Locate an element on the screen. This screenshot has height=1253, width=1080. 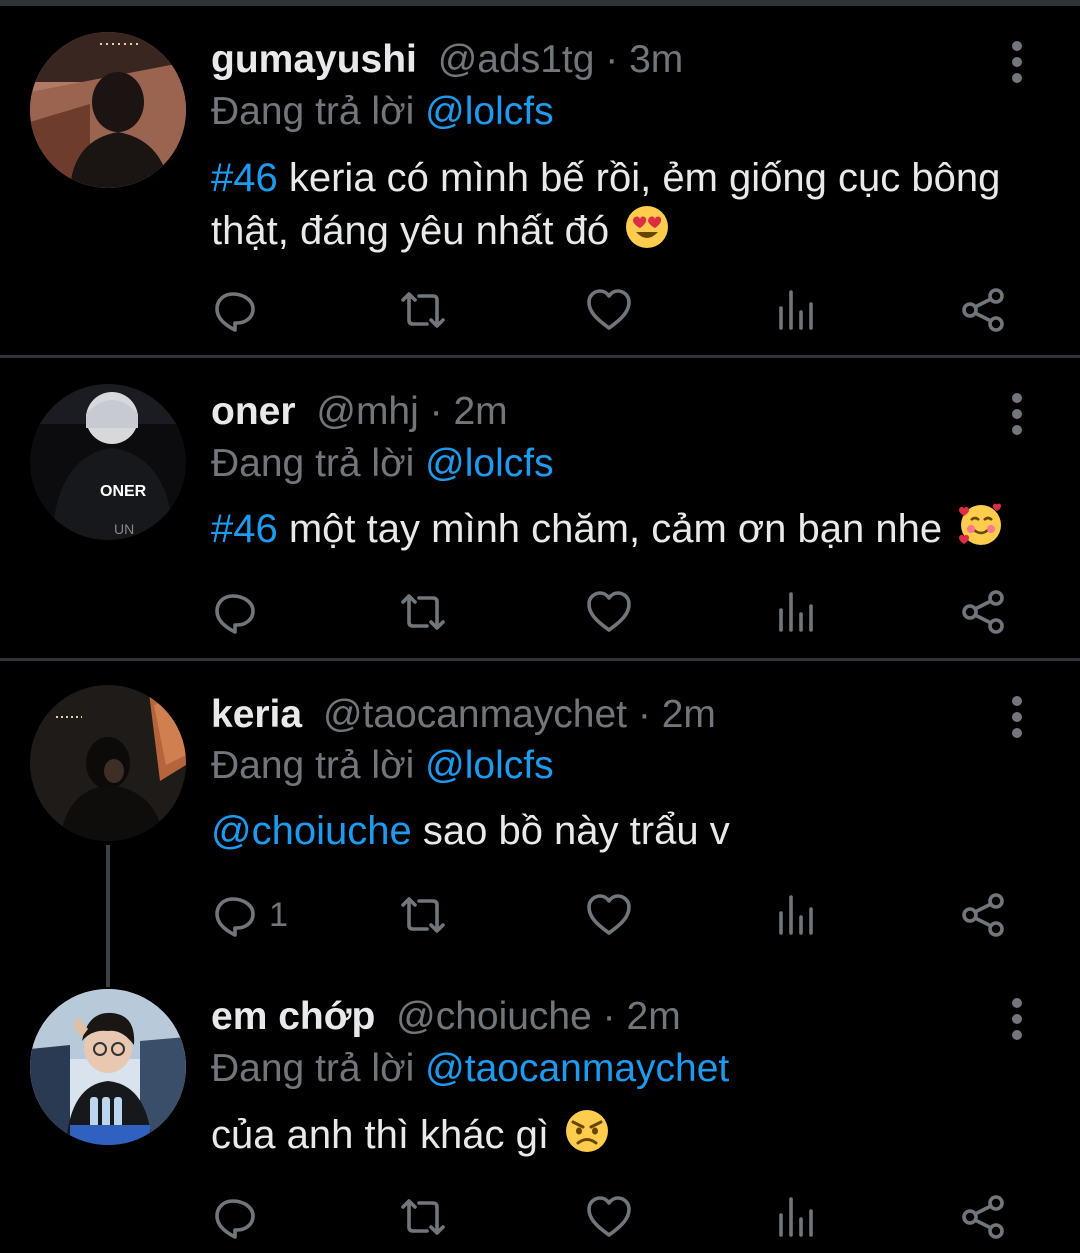
mention-link: @choiuche is located at coordinates (311, 831).